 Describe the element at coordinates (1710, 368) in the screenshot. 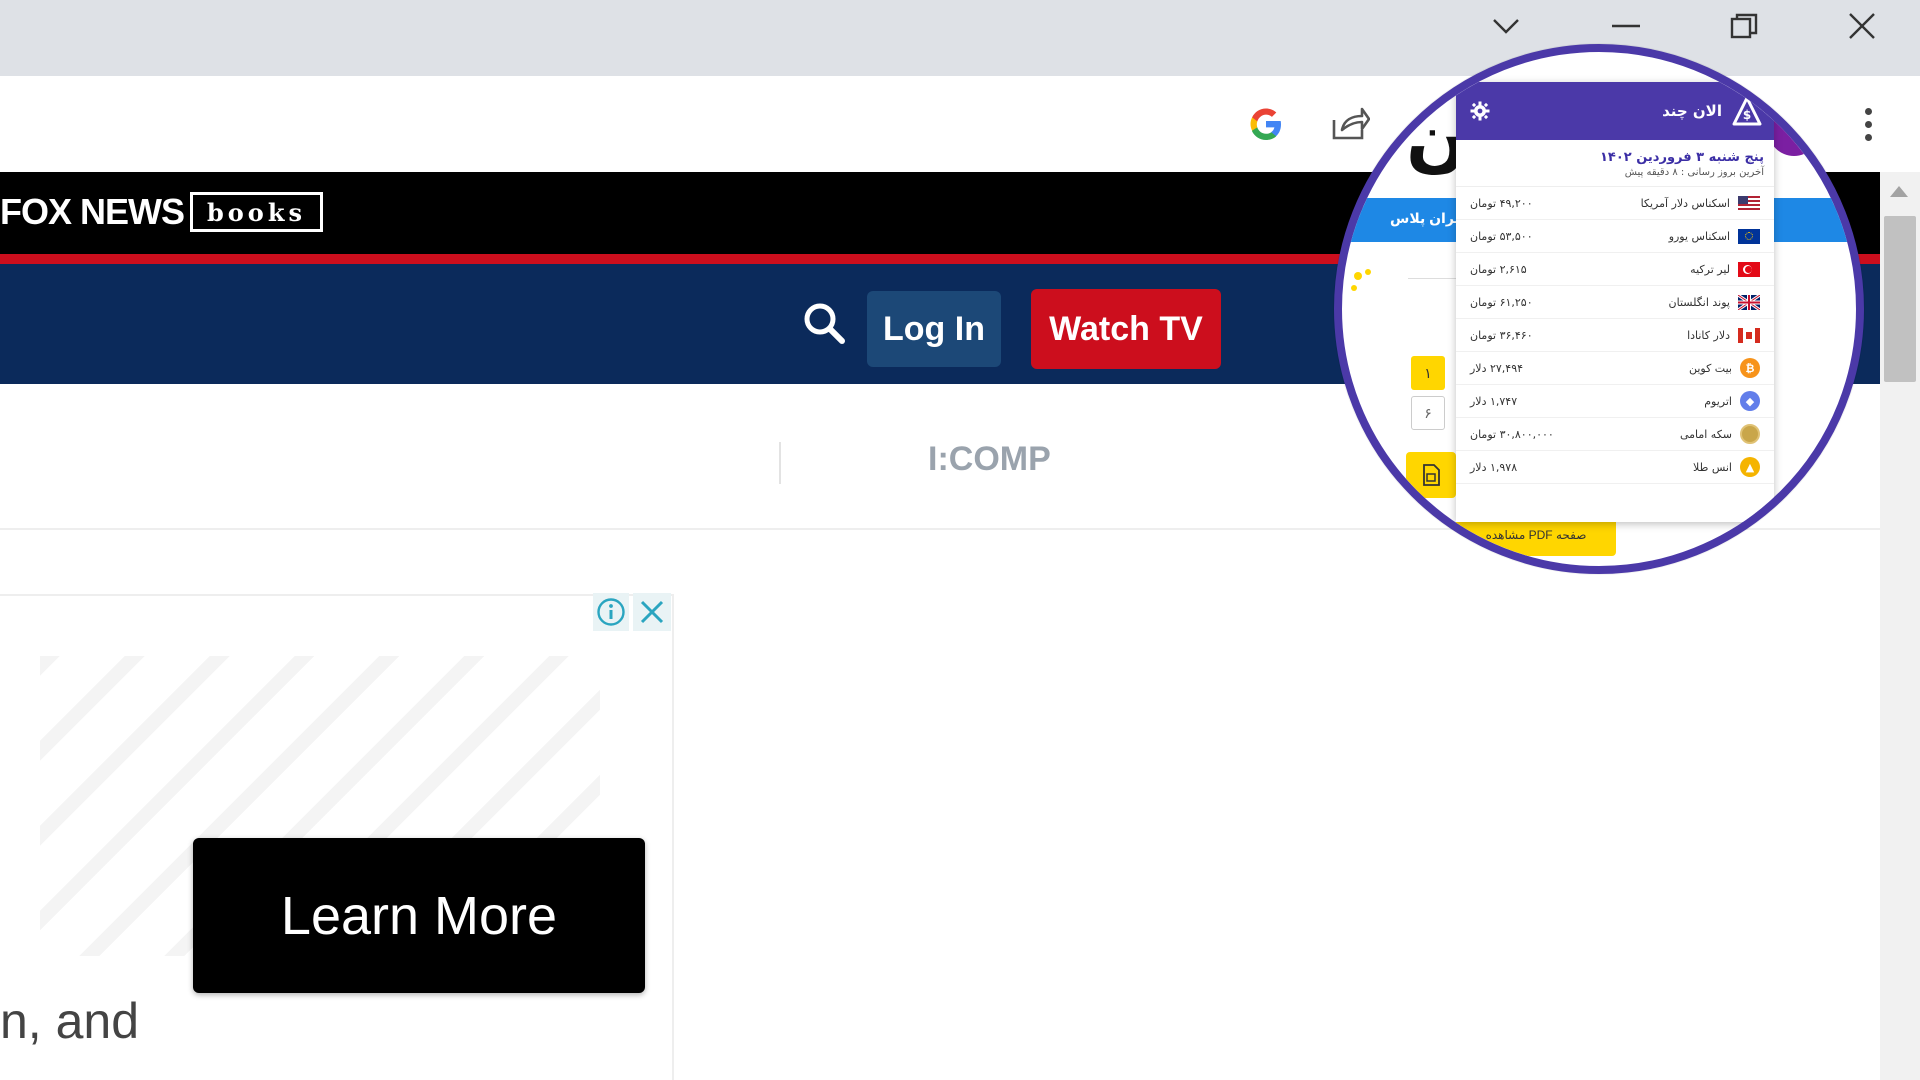

I see `rate-name: بیت کوین` at that location.